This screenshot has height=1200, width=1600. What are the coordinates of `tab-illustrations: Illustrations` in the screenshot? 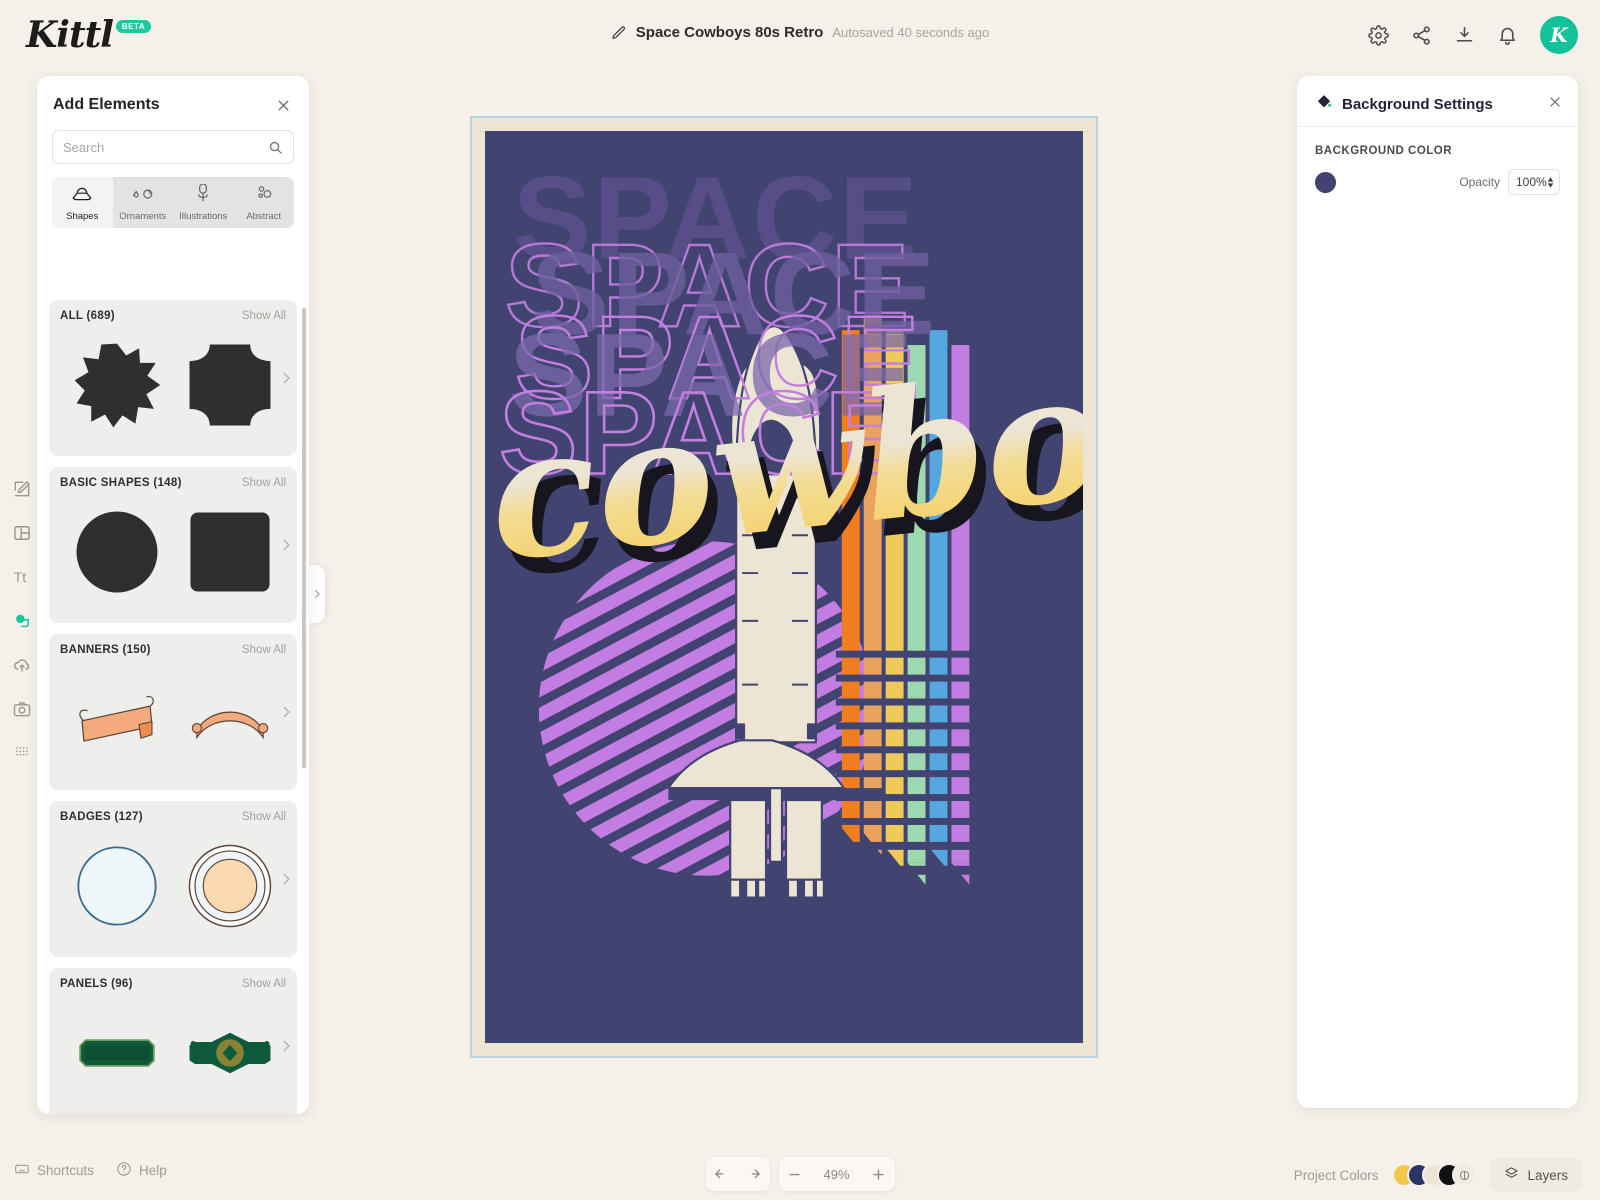 It's located at (203, 202).